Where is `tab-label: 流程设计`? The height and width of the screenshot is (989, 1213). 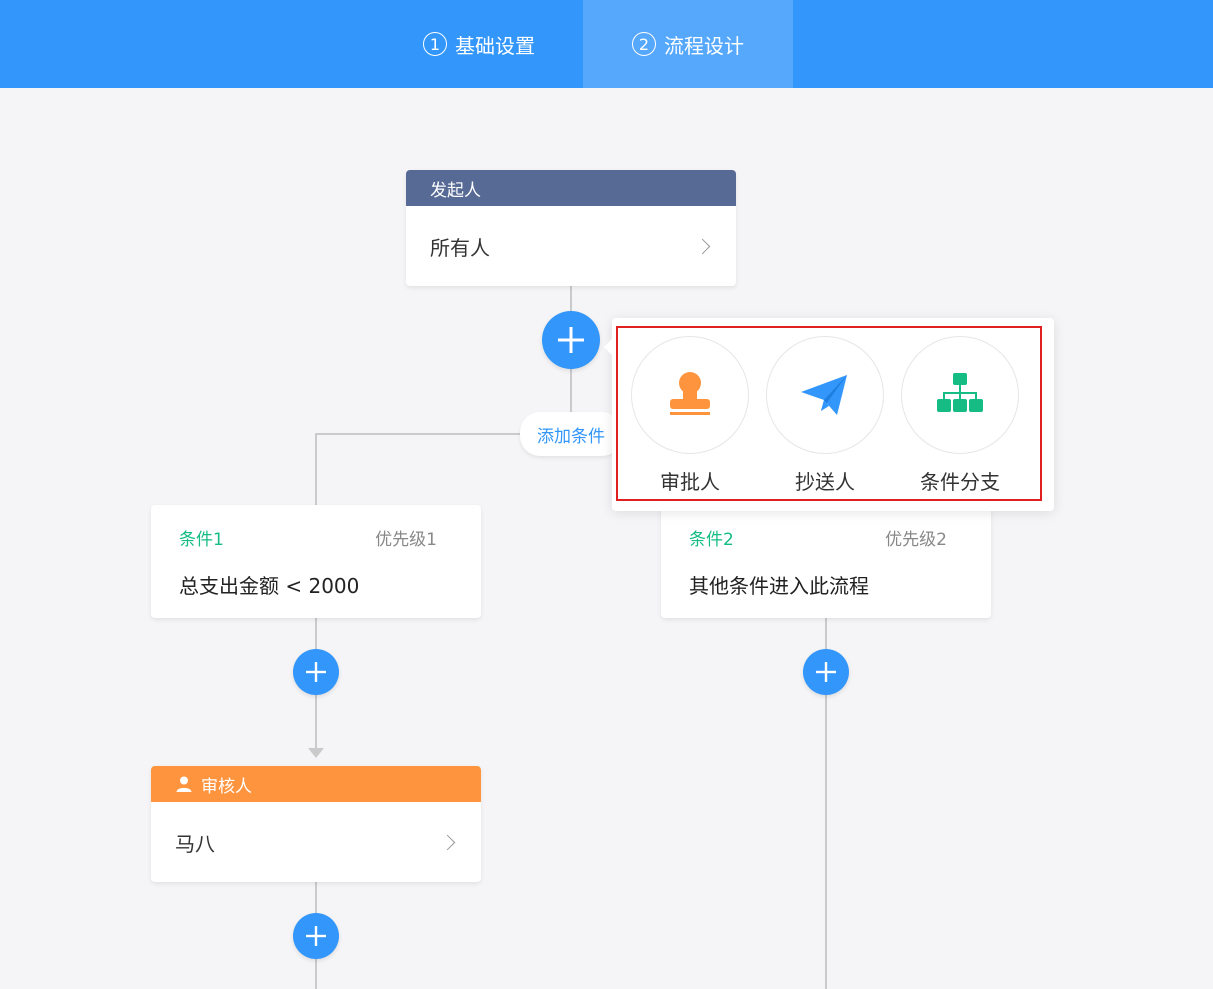
tab-label: 流程设计 is located at coordinates (704, 45).